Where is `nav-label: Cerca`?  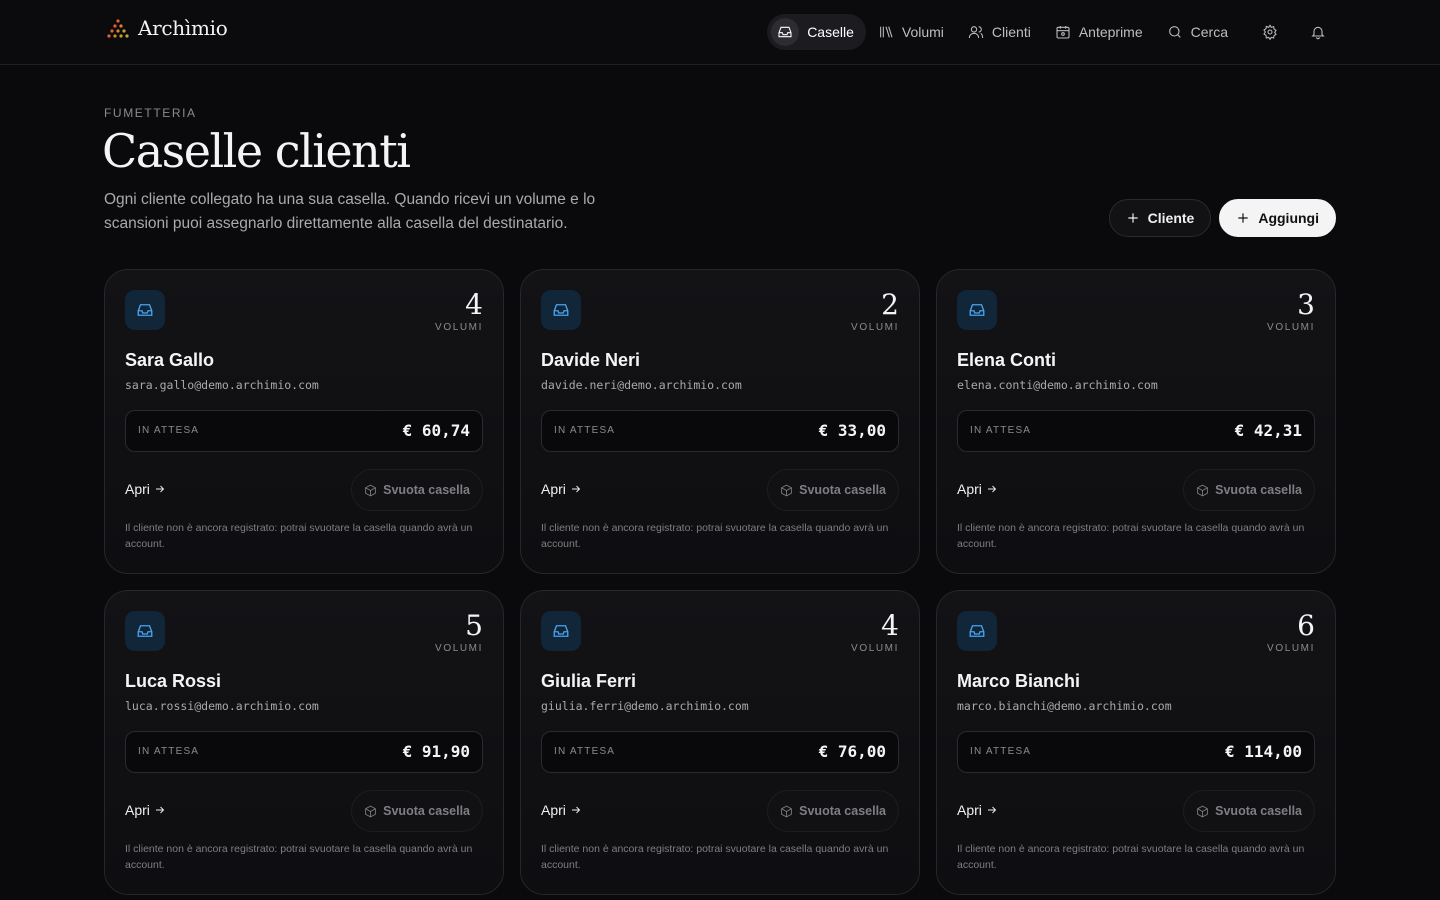
nav-label: Cerca is located at coordinates (1209, 32).